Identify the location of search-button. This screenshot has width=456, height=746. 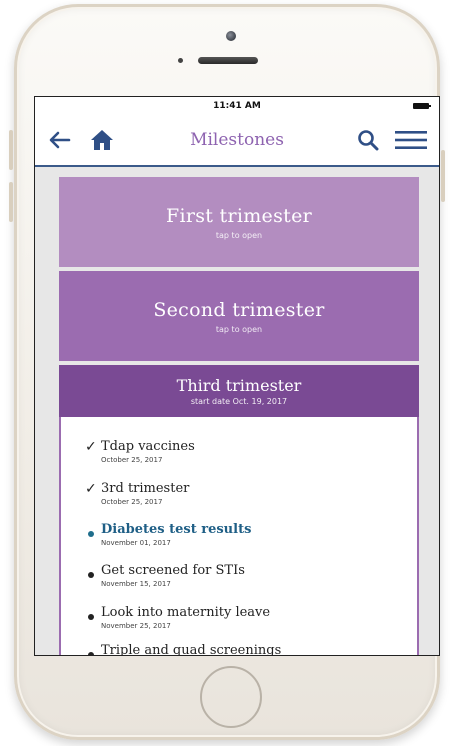
(368, 140).